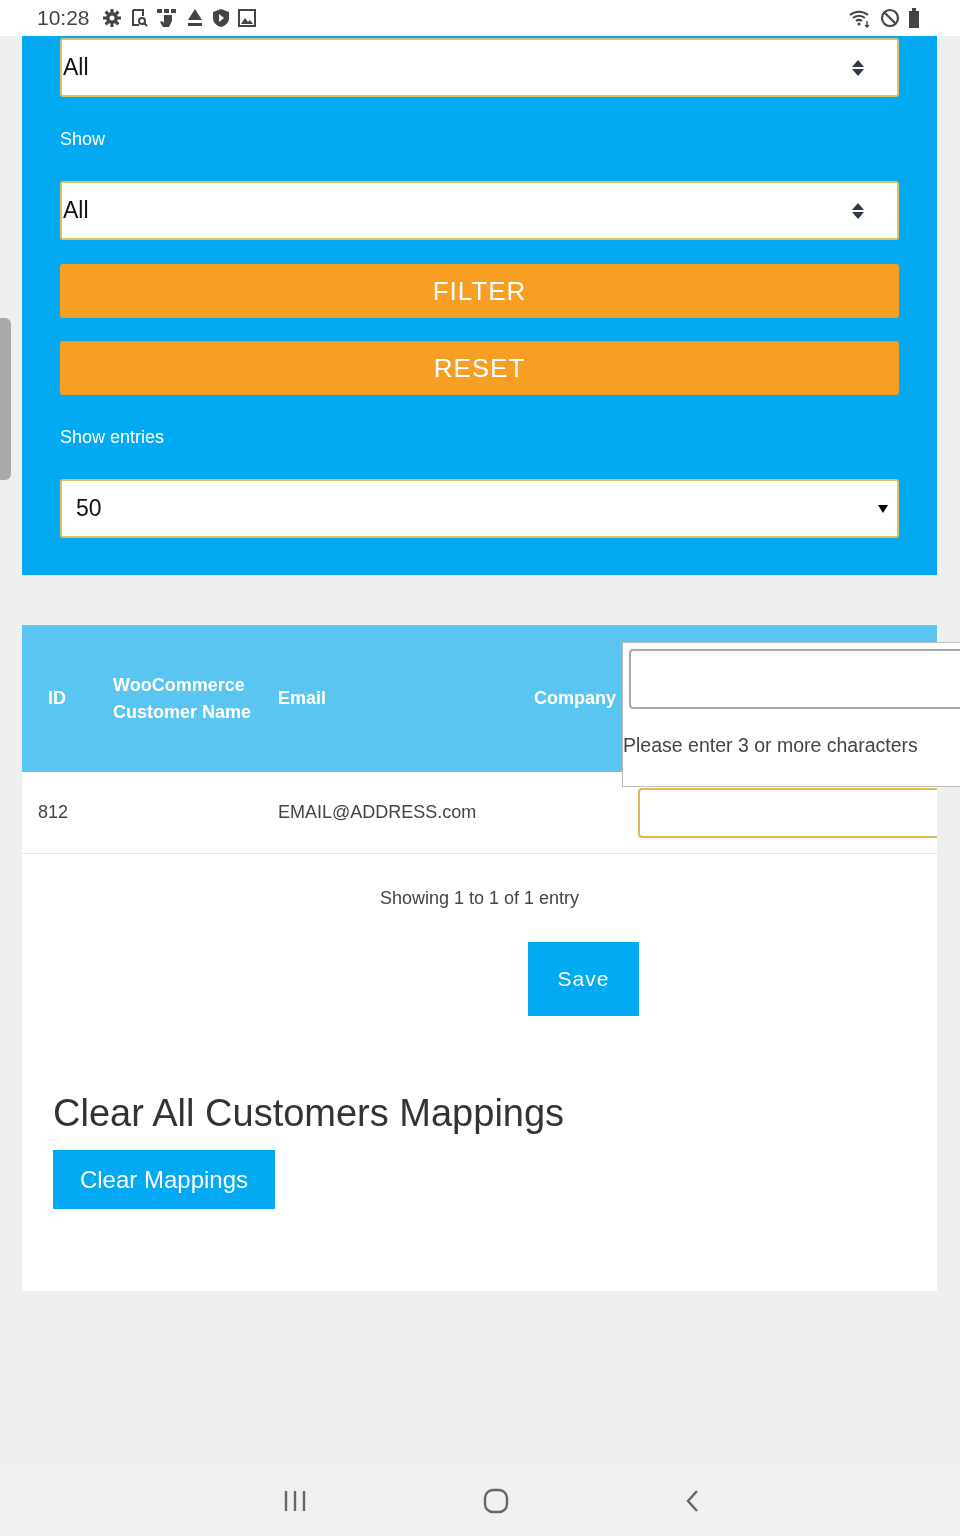 This screenshot has width=960, height=1536. I want to click on table-cell-text: 812, so click(53, 812).